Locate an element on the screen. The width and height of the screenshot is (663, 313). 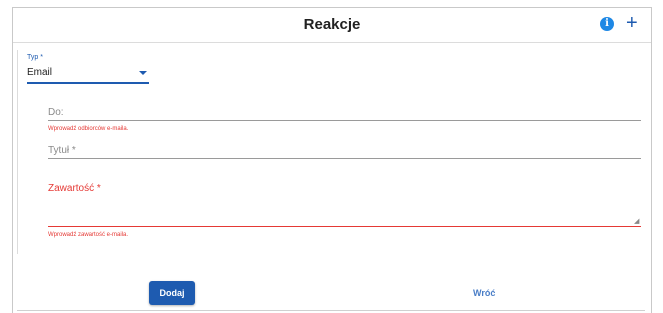
page-title: Reakcje is located at coordinates (332, 24).